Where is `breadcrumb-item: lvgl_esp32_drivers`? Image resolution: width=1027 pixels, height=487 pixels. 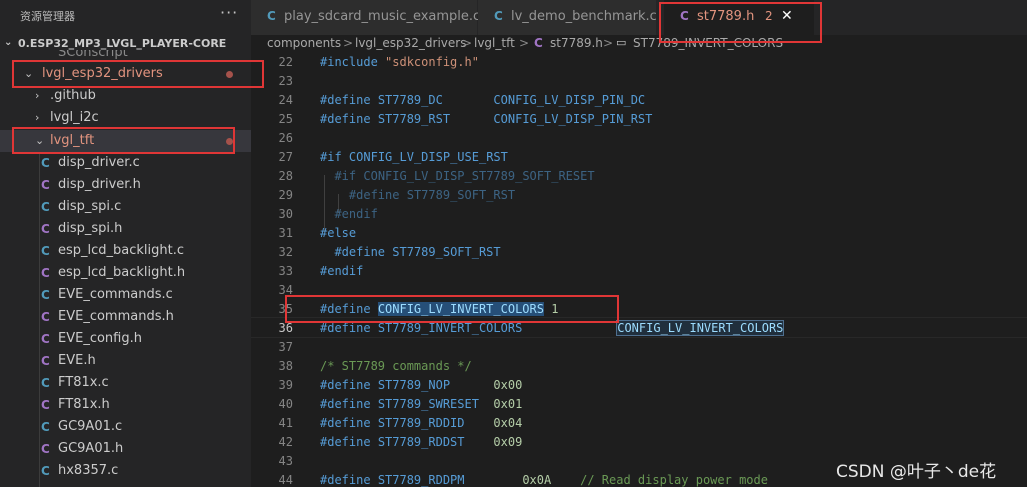 breadcrumb-item: lvgl_esp32_drivers is located at coordinates (410, 43).